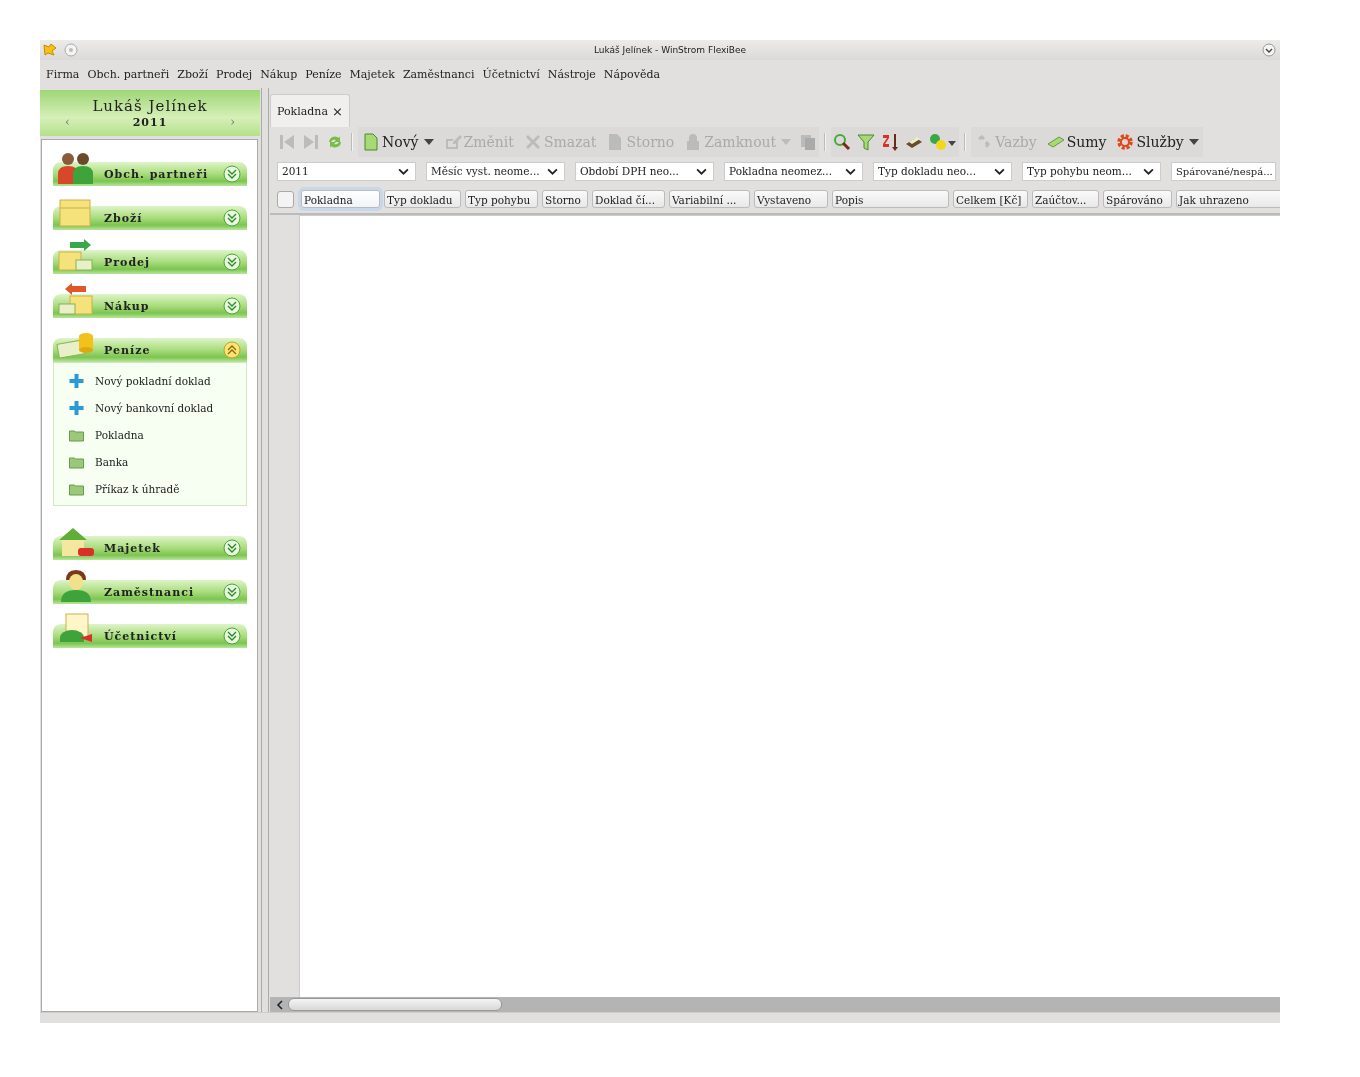  I want to click on user-name: Lukáš Jelínek, so click(150, 106).